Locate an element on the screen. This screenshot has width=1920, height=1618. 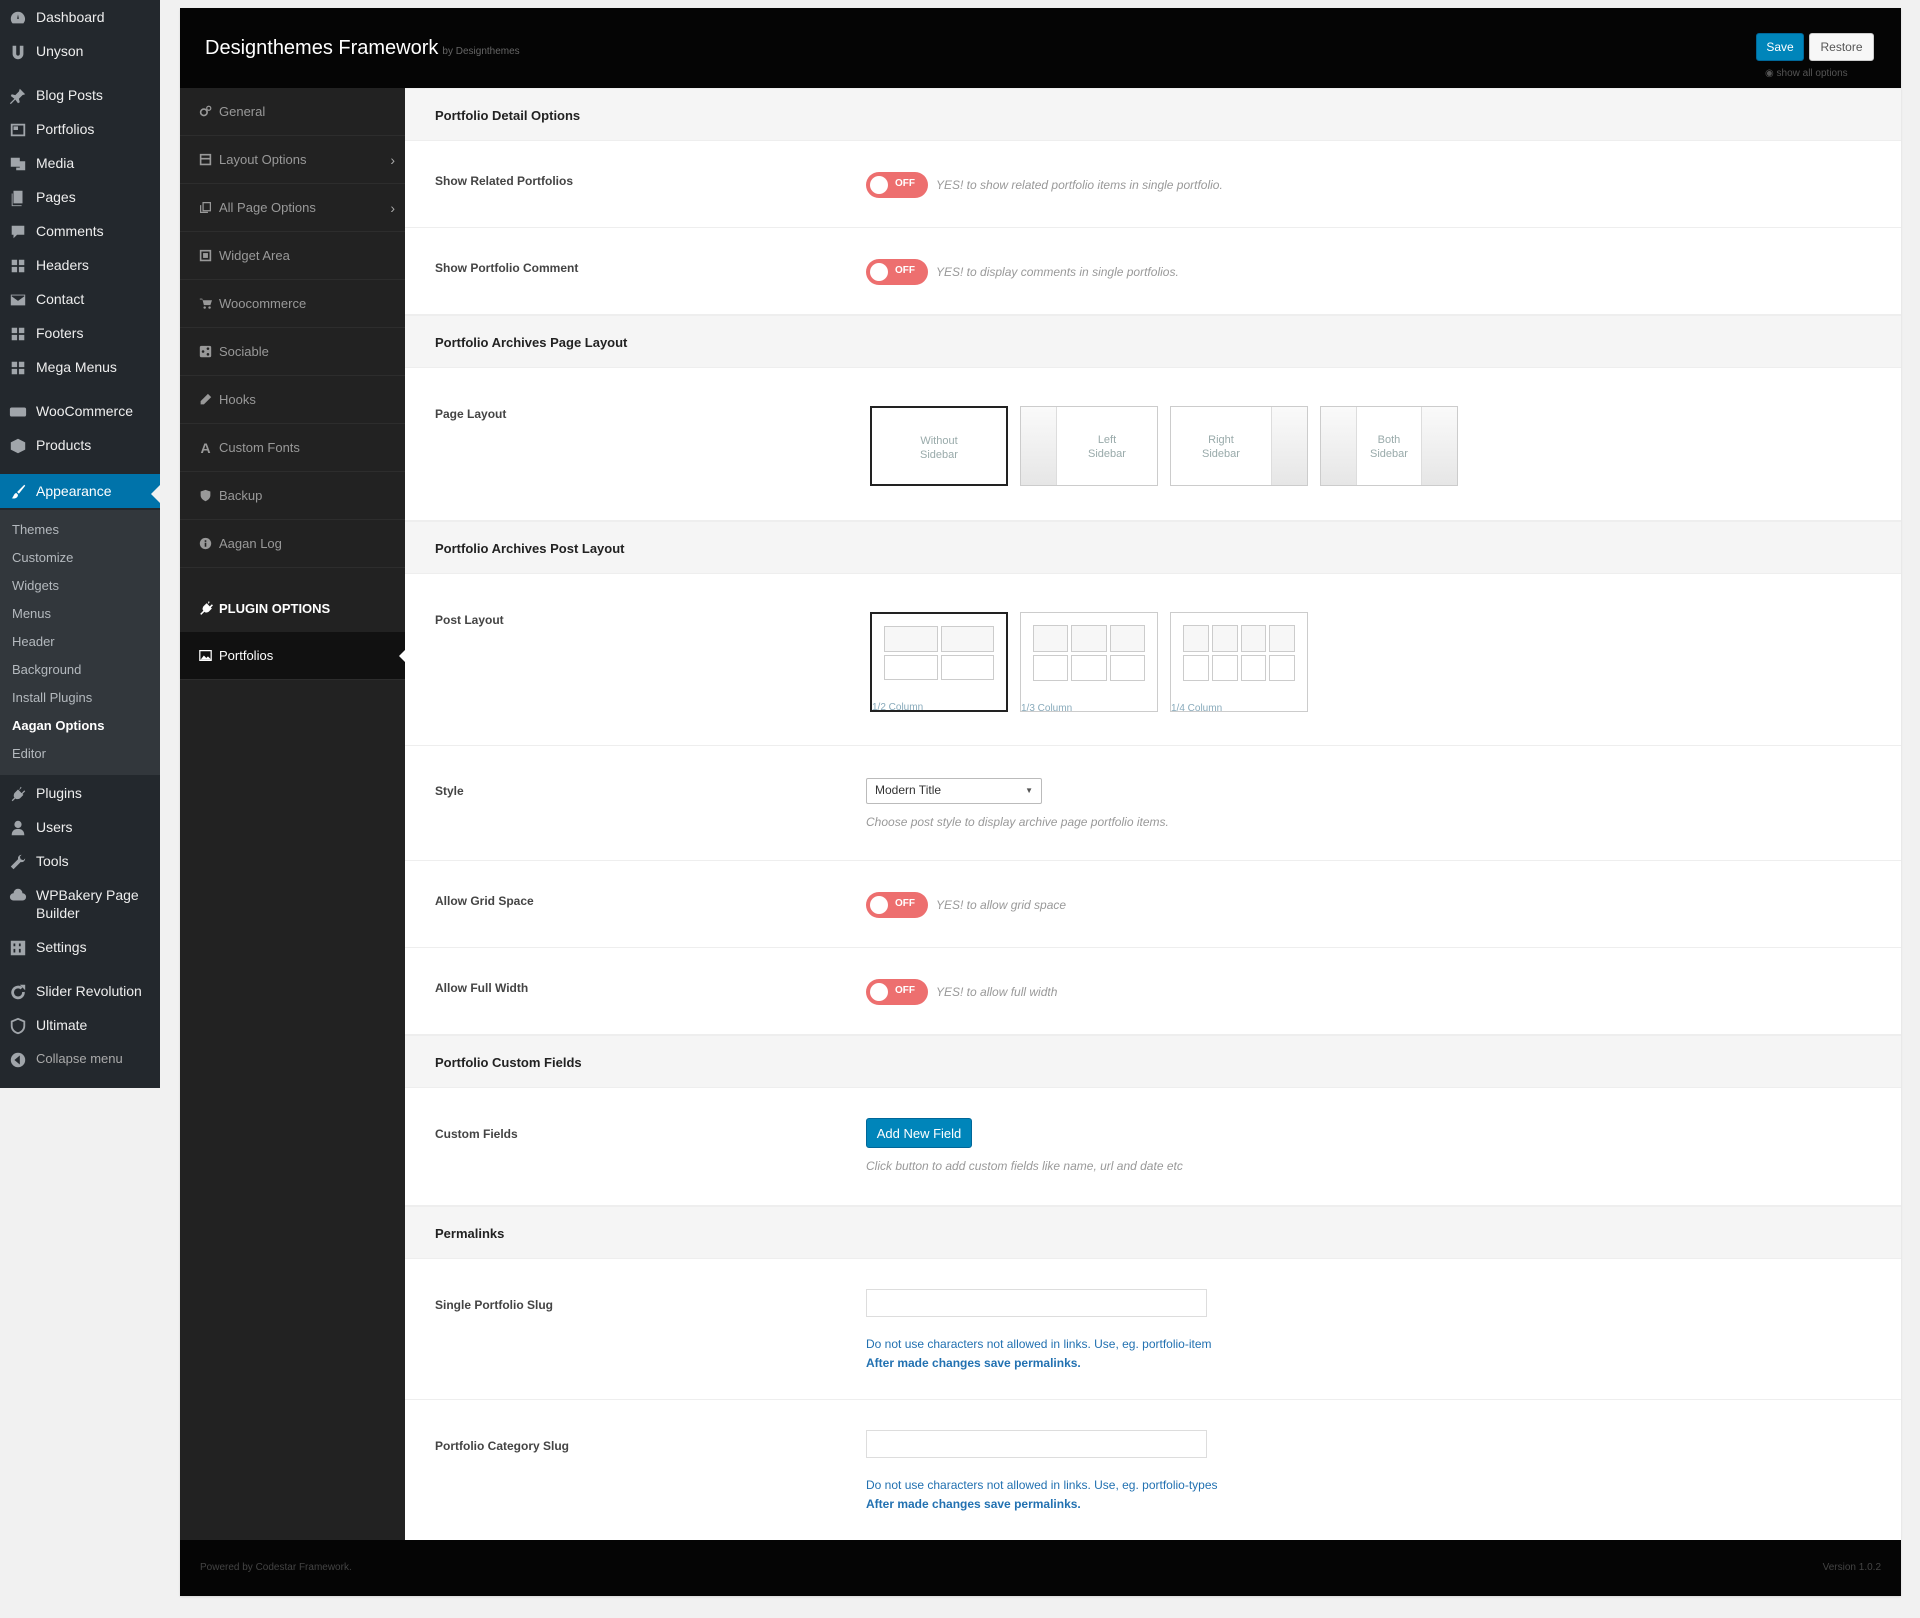
field-label: Allow Grid Space is located at coordinates (484, 901).